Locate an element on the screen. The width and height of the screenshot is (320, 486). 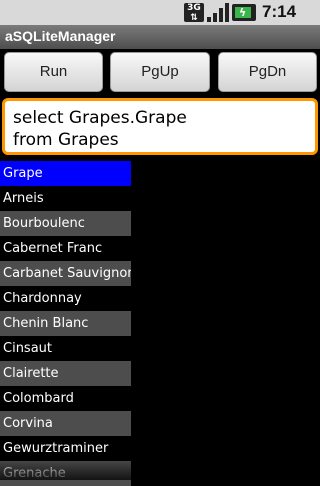
charging-bolt-icon: ϟ is located at coordinates (243, 12).